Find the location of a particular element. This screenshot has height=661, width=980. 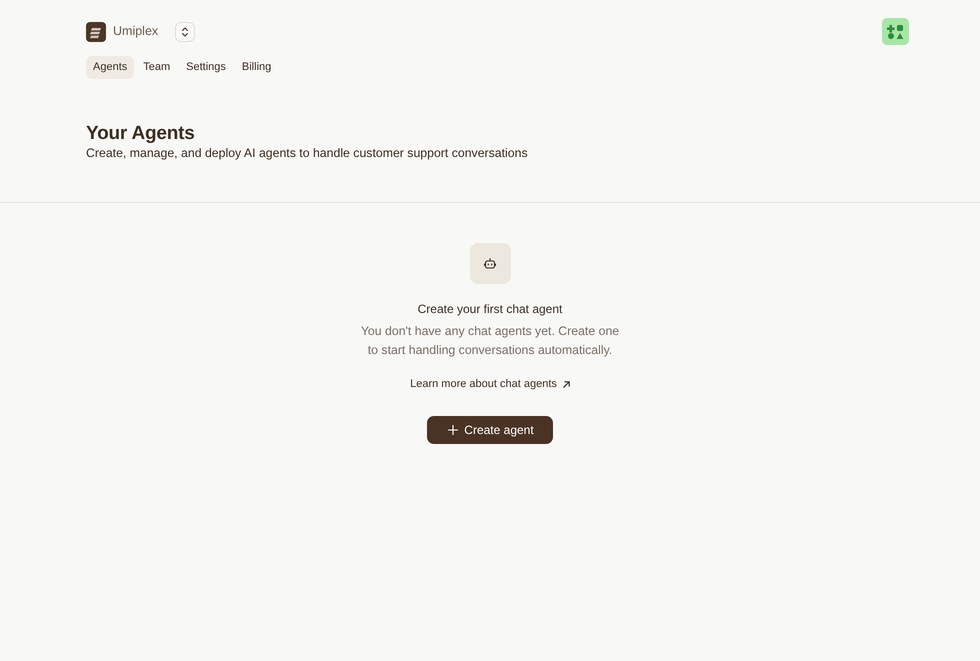

arrow-up-right-icon is located at coordinates (566, 384).